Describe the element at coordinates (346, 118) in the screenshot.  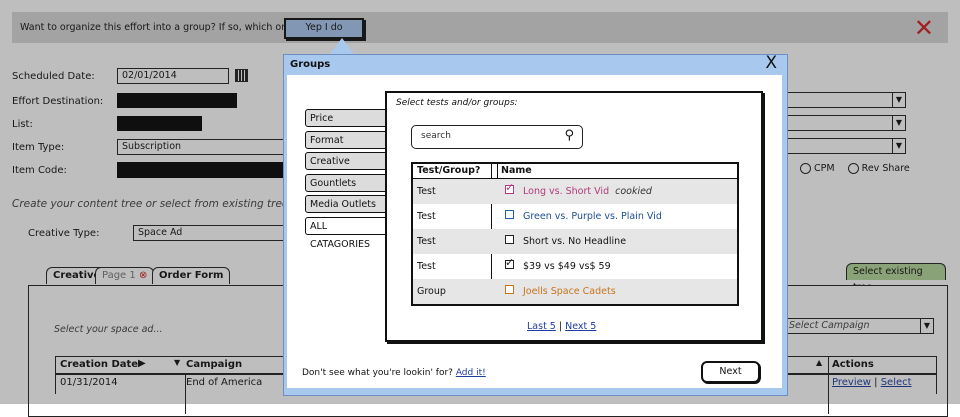
I see `category-tab-price: Price` at that location.